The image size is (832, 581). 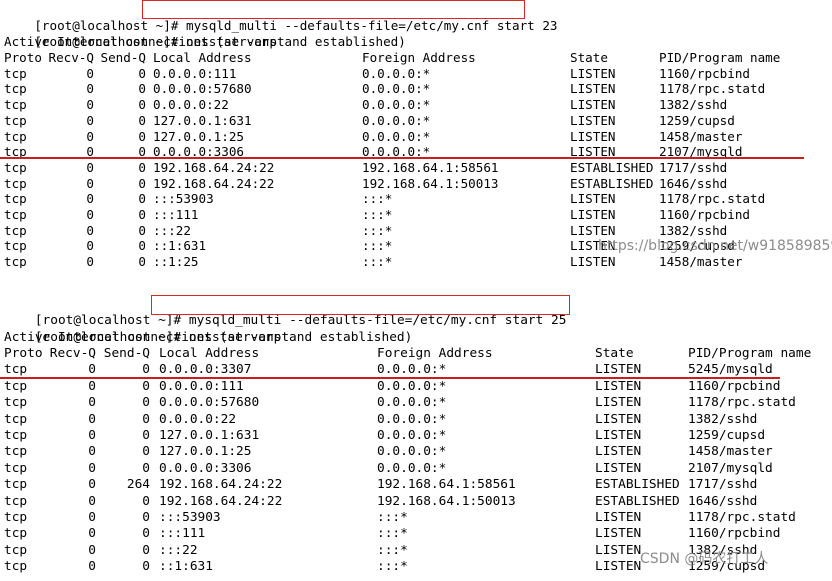 I want to click on prompt-line-2: [root@localhost ~]# netstat -anpt, so click(x=144, y=33).